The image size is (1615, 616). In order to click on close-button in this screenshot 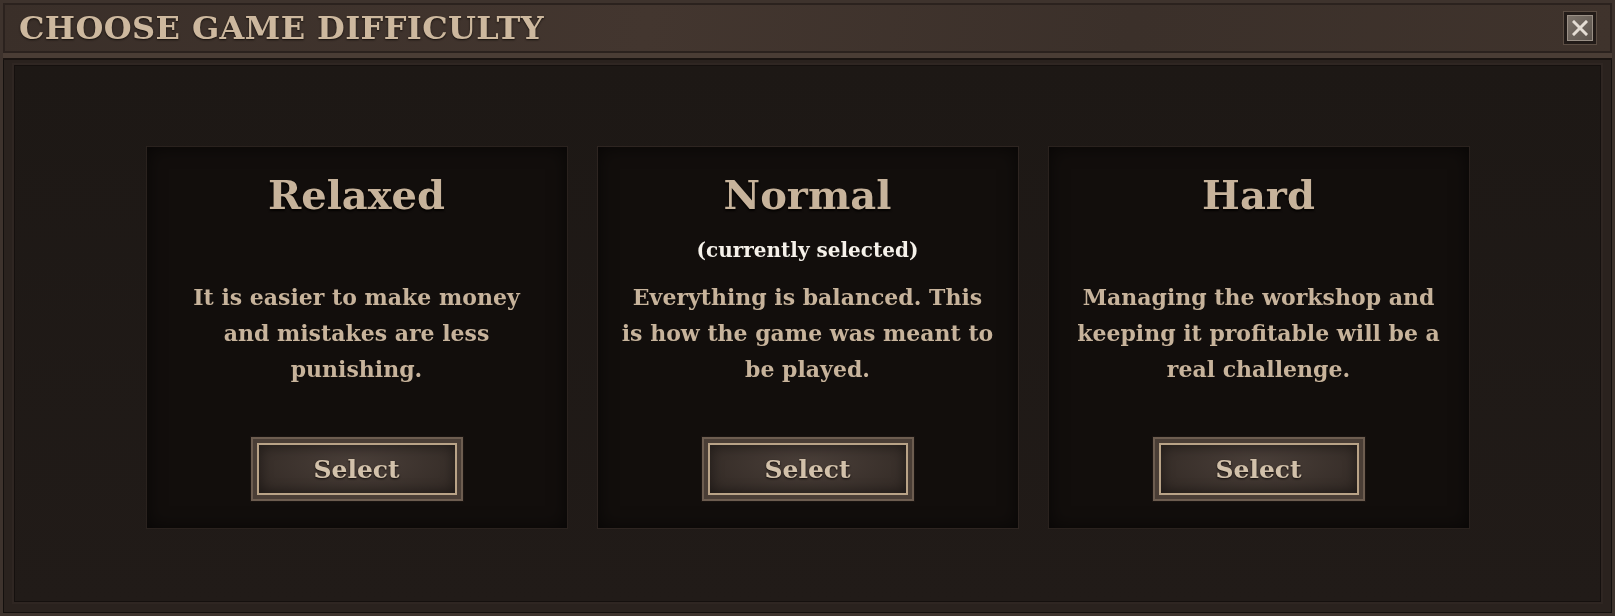, I will do `click(1580, 28)`.